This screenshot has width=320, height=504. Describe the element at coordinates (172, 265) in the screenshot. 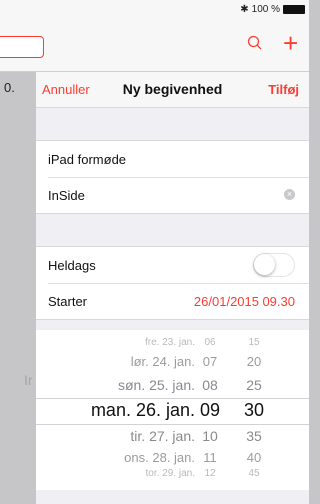

I see `all-day-row: Heldags` at that location.